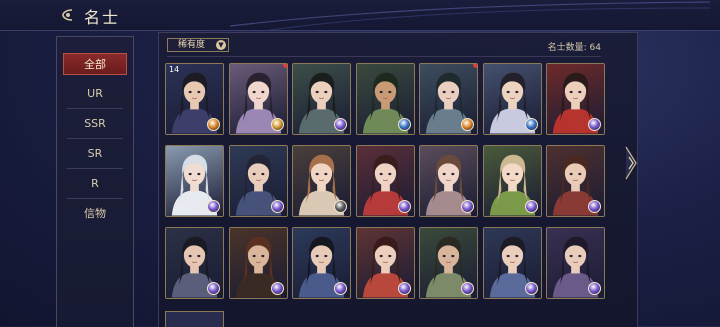 The width and height of the screenshot is (720, 327). I want to click on sidebar-item-sr: SR, so click(95, 156).